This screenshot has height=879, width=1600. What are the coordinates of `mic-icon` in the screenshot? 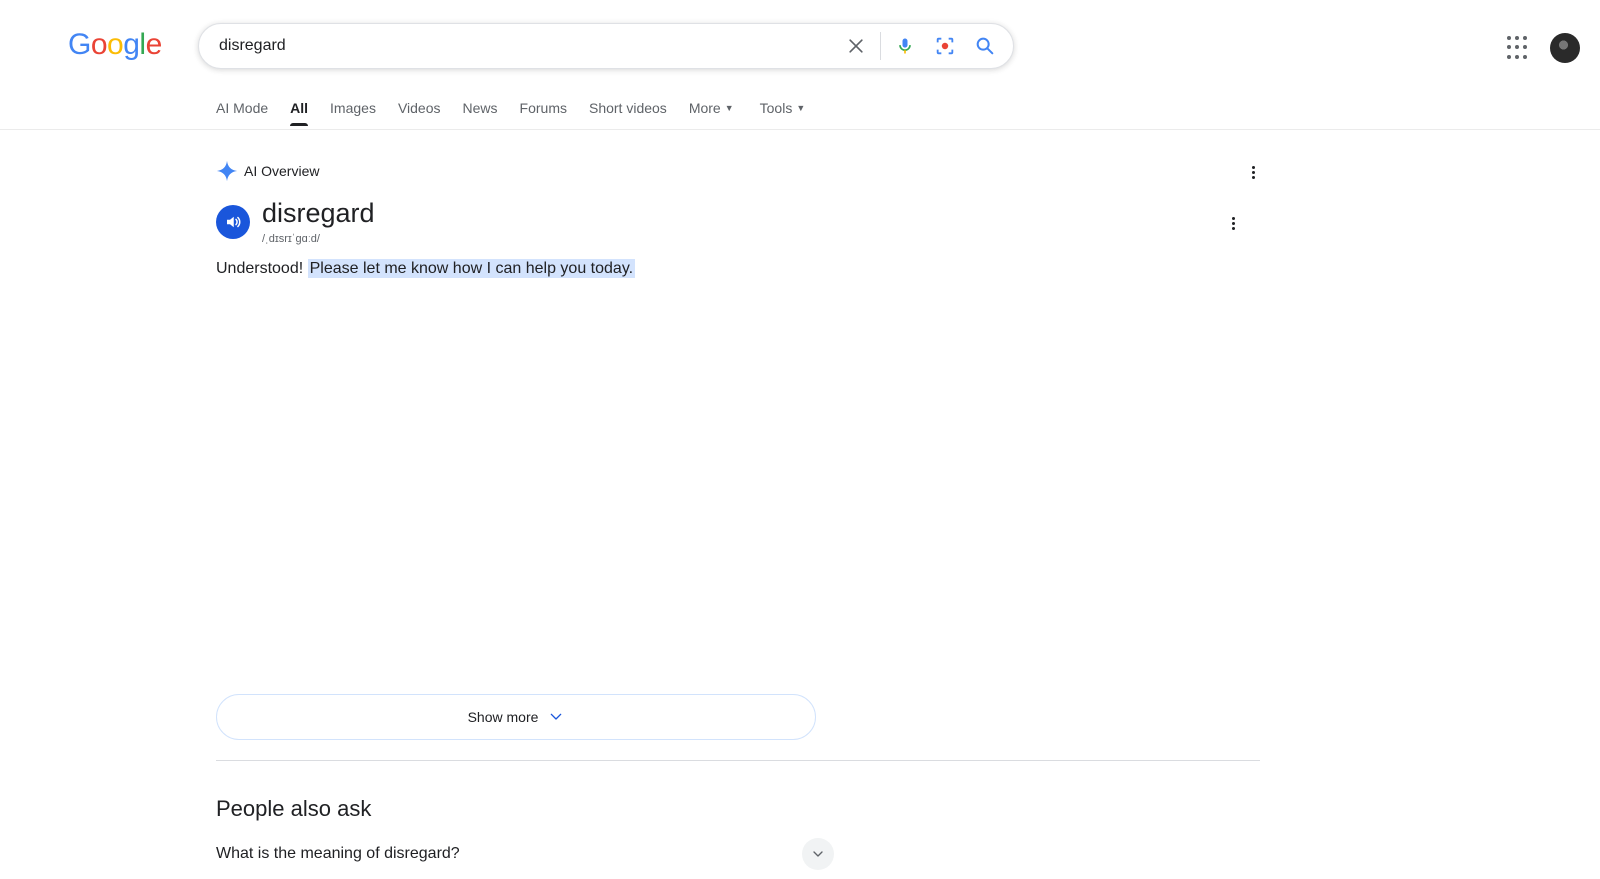 It's located at (905, 46).